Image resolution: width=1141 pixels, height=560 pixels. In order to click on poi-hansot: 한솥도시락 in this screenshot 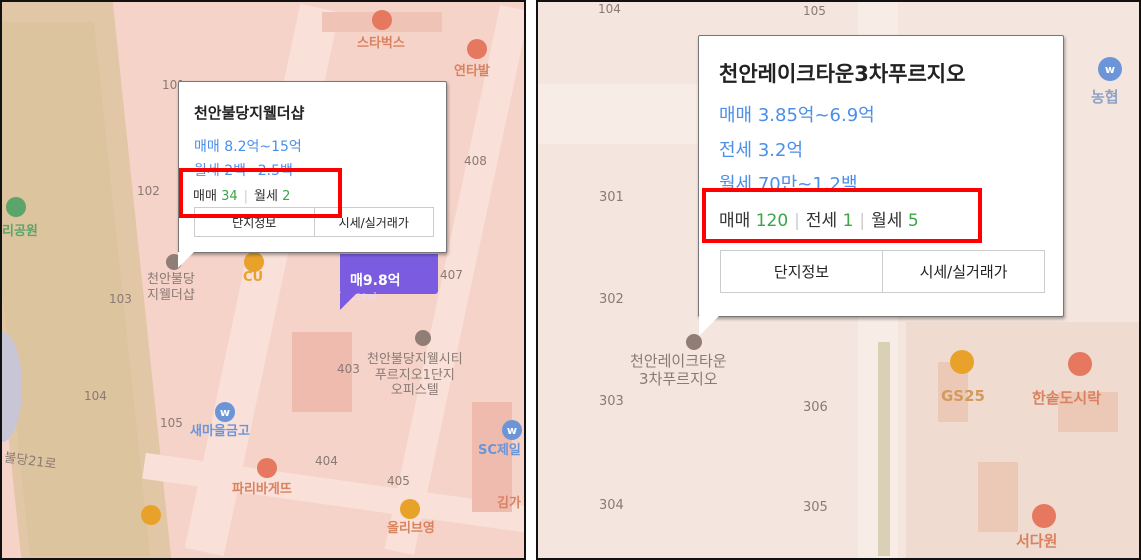, I will do `click(1066, 397)`.